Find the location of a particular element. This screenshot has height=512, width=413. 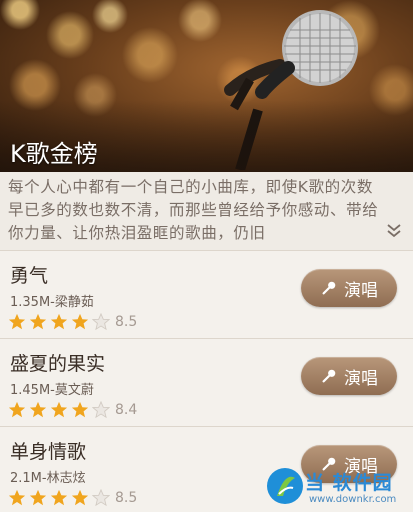

brand-logo-icon is located at coordinates (285, 486).